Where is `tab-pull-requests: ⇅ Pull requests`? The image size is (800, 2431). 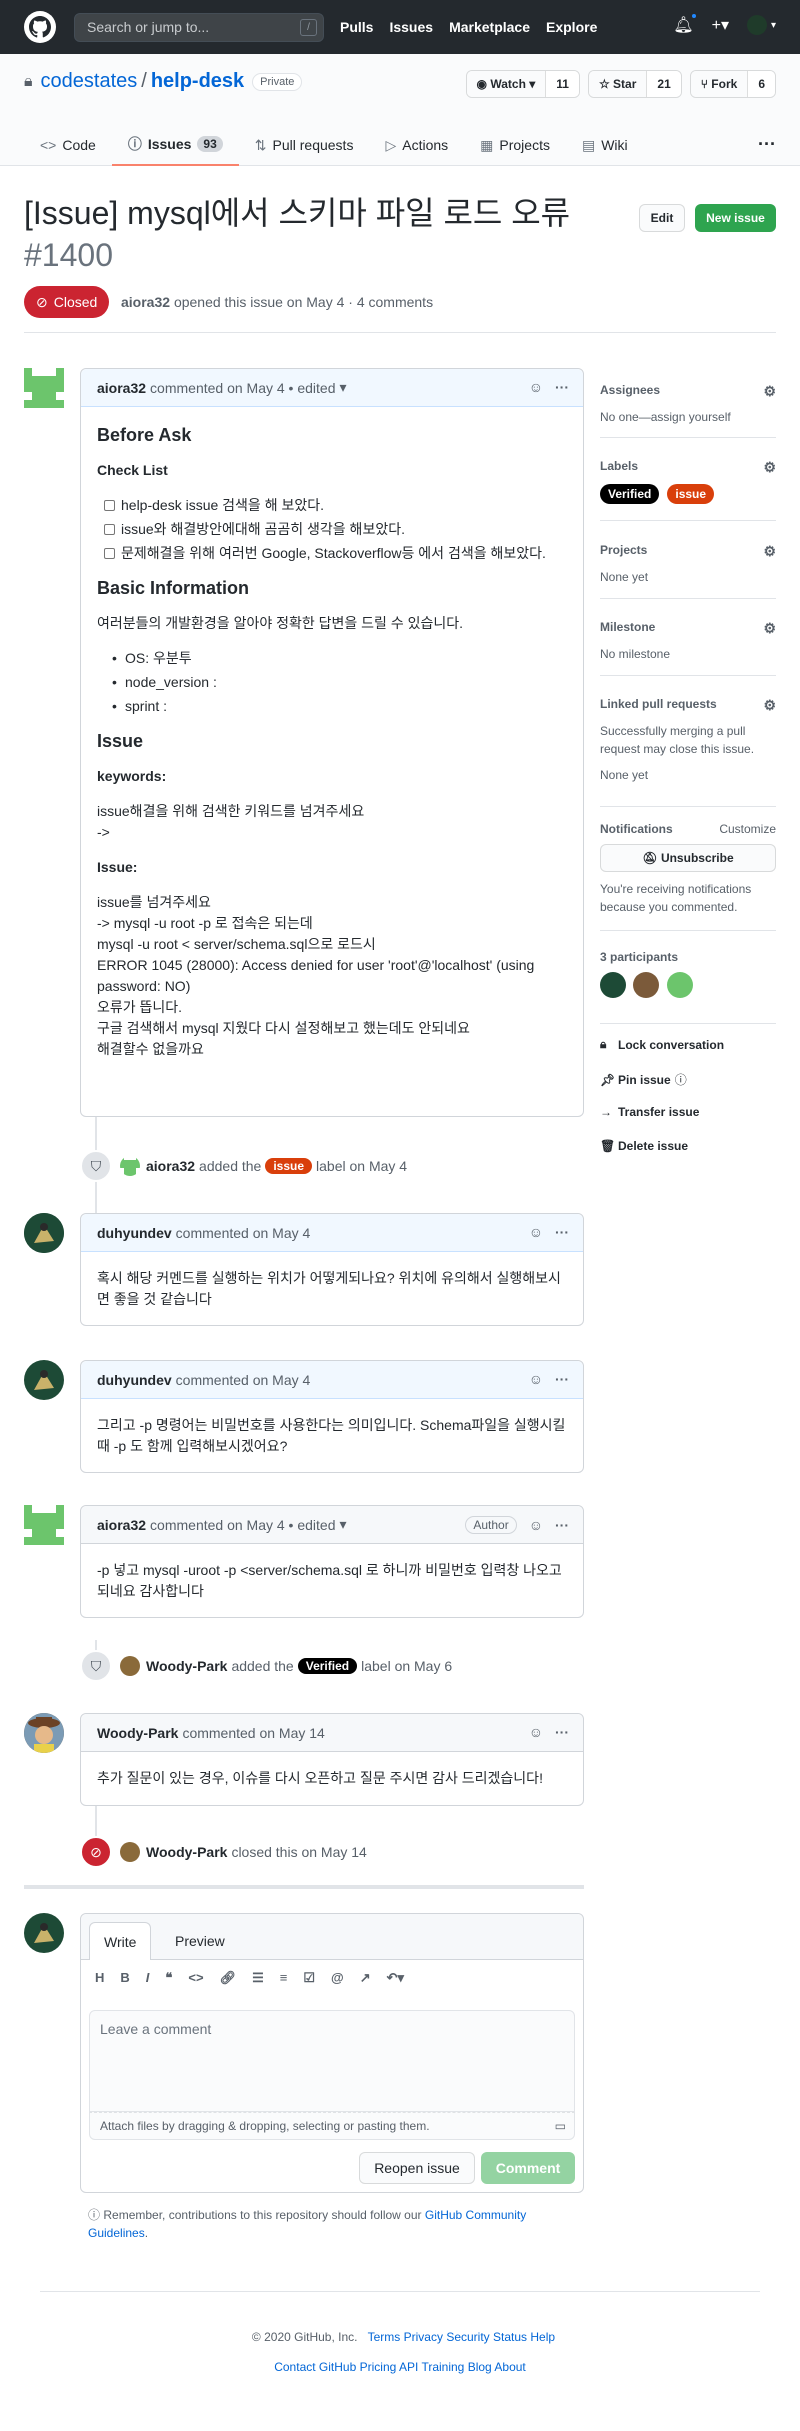
tab-pull-requests: ⇅ Pull requests is located at coordinates (304, 145).